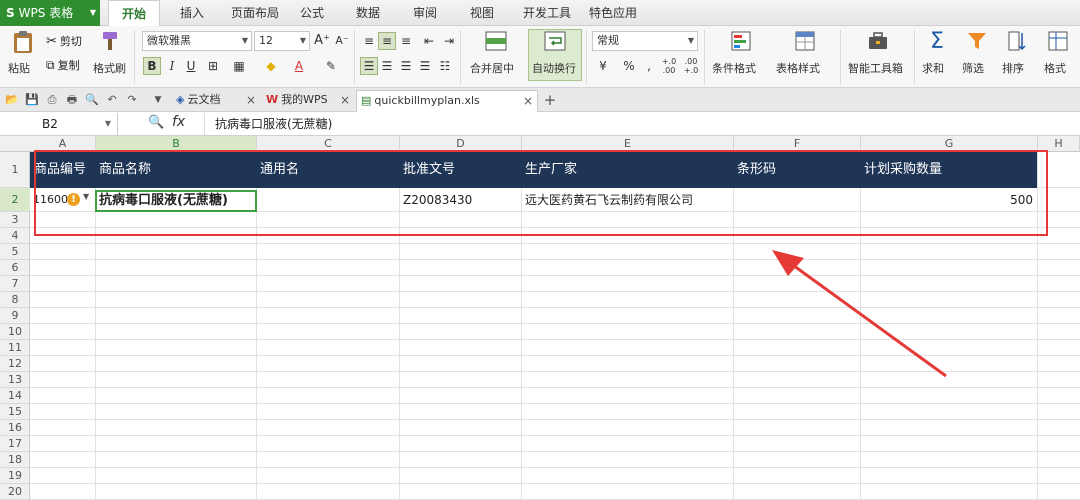  Describe the element at coordinates (62, 170) in the screenshot. I see `header-cell-product-id: 商品编号` at that location.